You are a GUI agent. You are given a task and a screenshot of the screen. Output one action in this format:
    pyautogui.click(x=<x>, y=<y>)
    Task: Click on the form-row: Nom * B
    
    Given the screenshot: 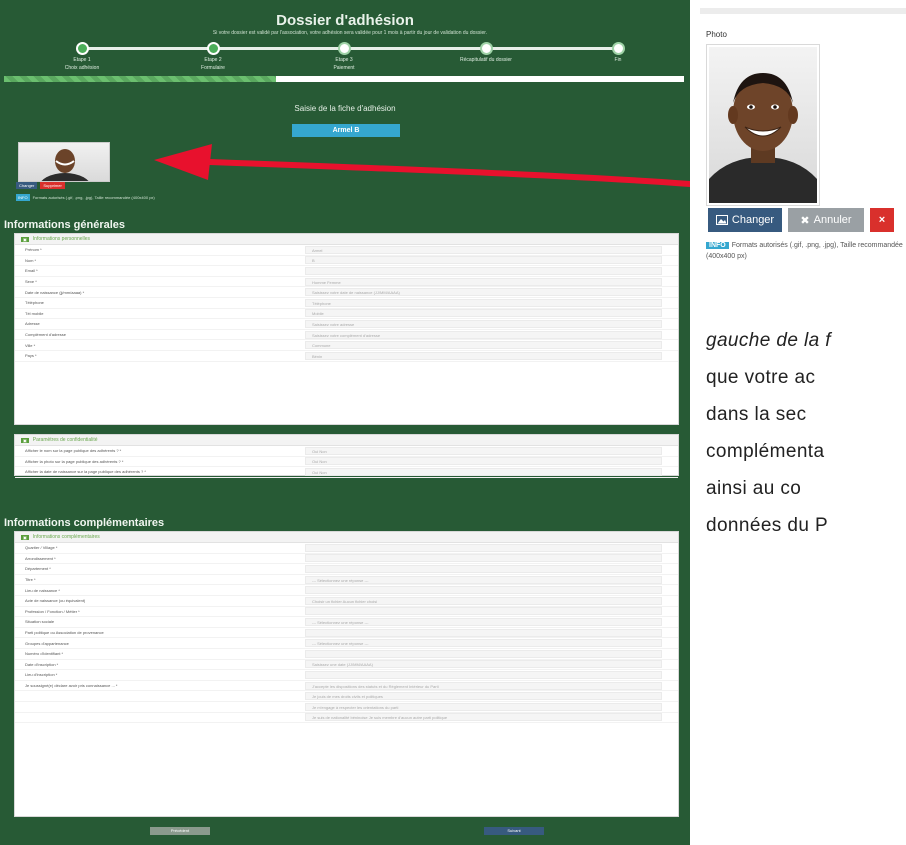 What is the action you would take?
    pyautogui.click(x=346, y=261)
    